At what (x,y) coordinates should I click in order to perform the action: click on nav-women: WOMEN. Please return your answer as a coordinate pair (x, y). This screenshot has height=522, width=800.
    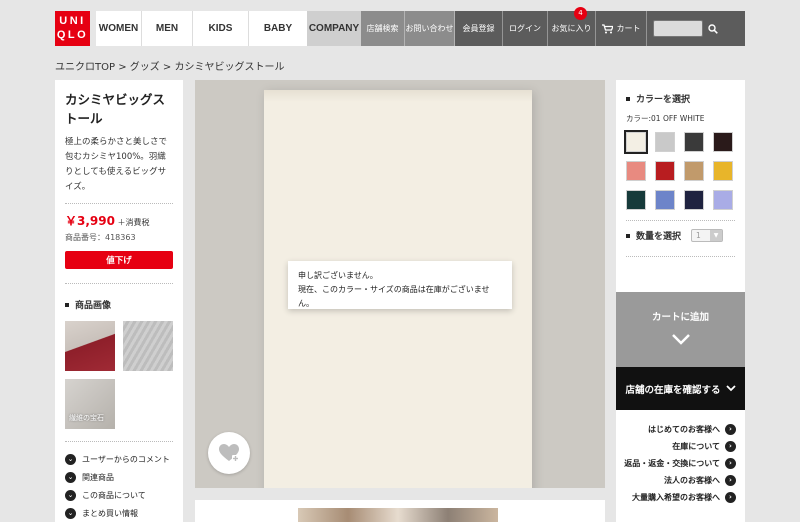
    Looking at the image, I should click on (119, 28).